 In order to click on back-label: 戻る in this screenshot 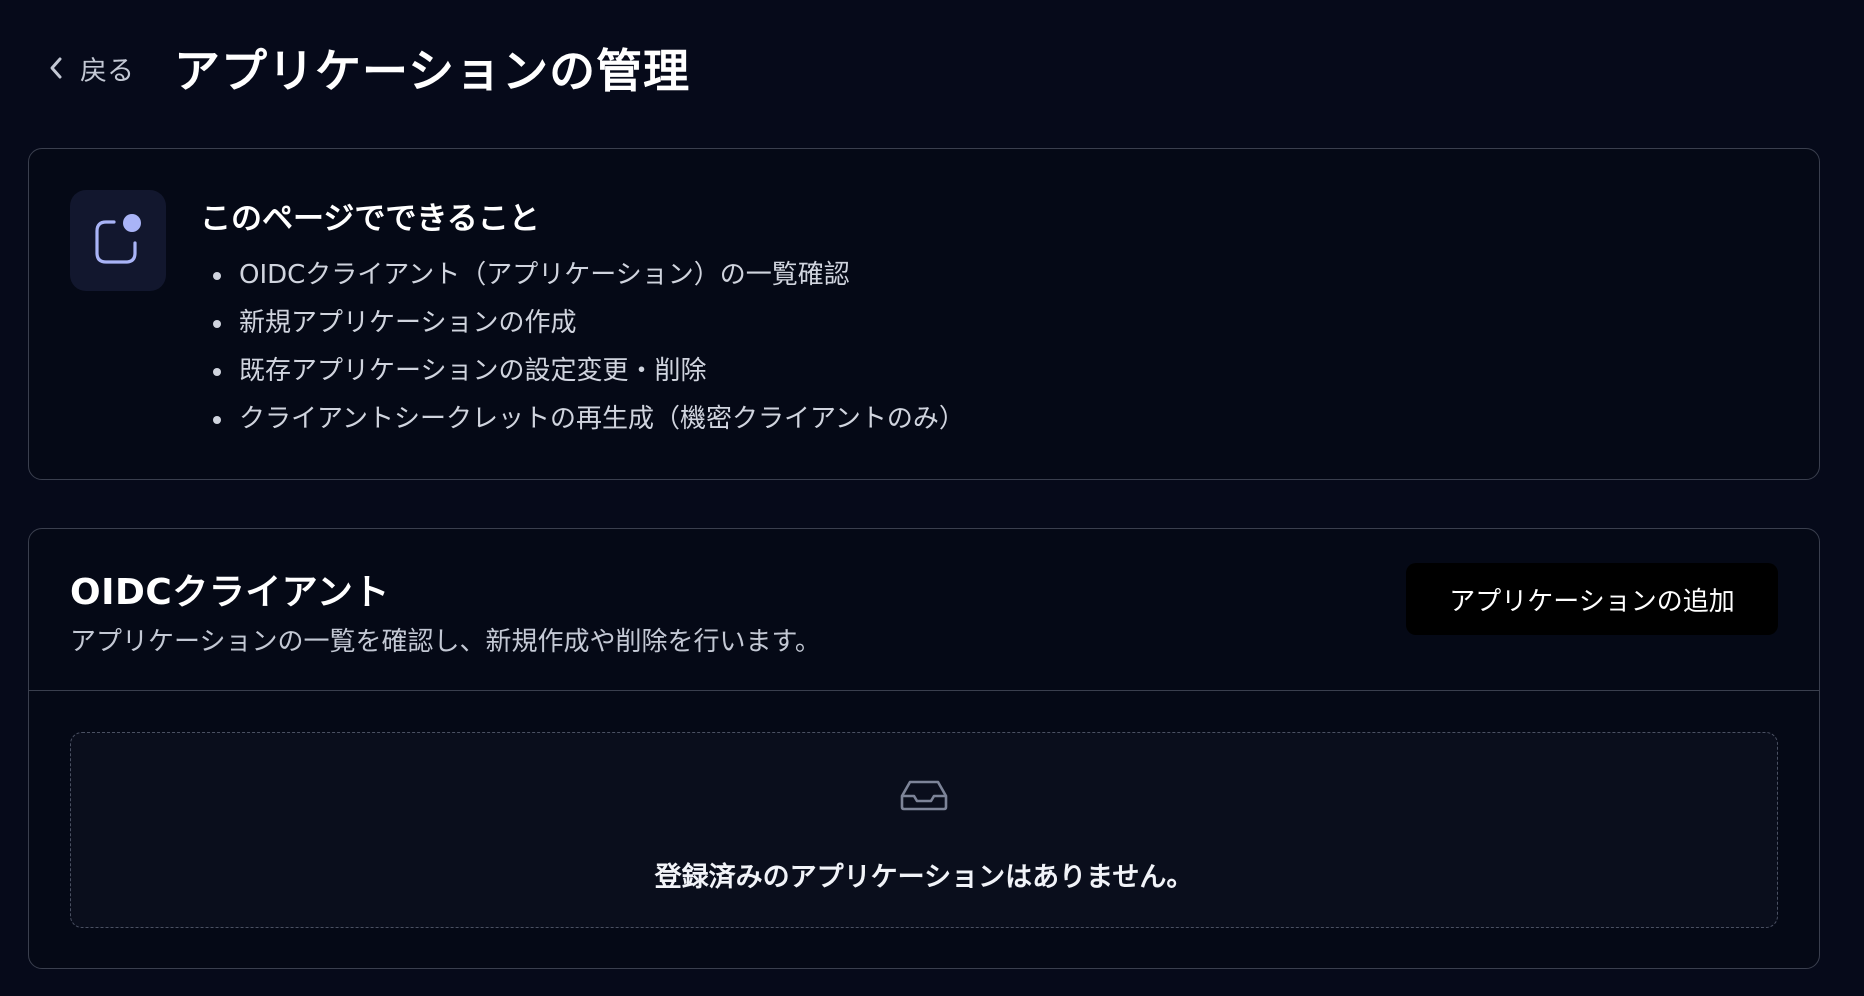, I will do `click(107, 71)`.